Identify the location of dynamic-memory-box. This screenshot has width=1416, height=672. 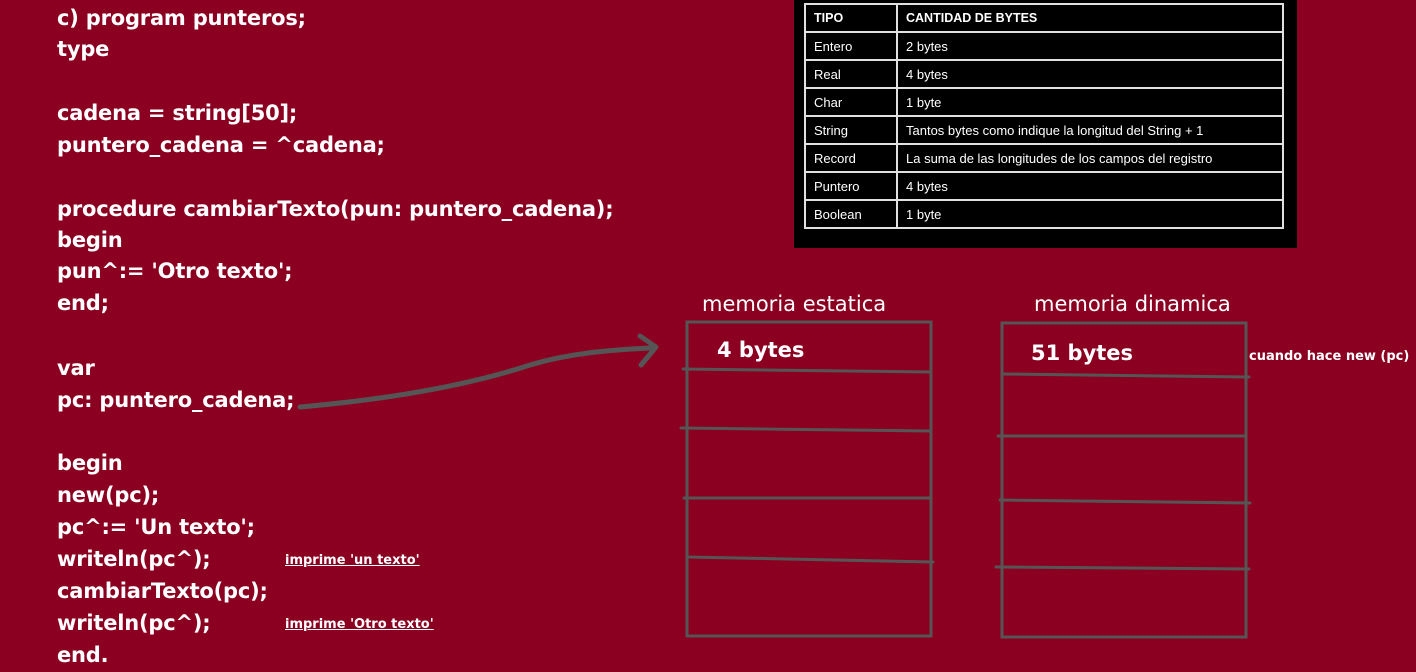
(1124, 480).